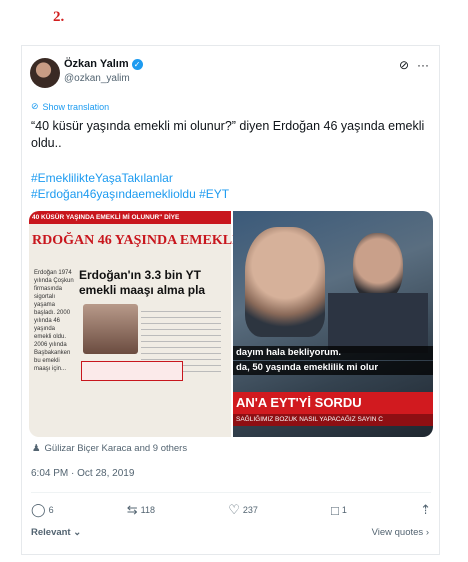 This screenshot has width=468, height=562. Describe the element at coordinates (97, 78) in the screenshot. I see `author-handle: @ozkan_yalim` at that location.